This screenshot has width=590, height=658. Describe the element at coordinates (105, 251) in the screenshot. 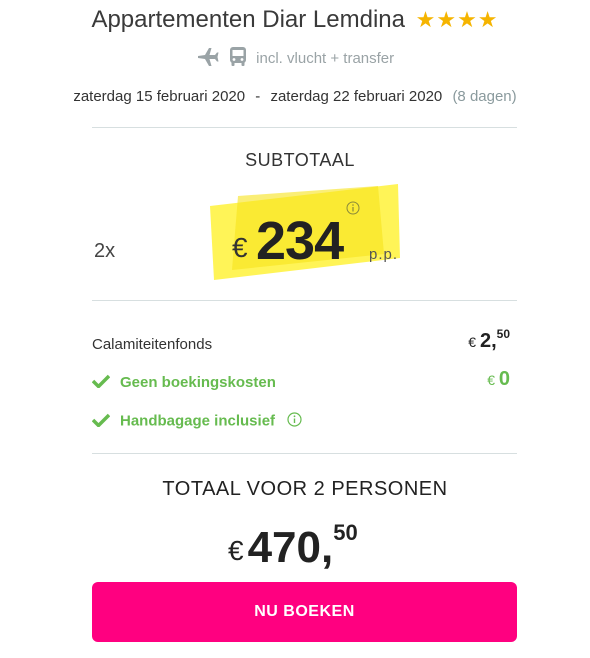

I see `quantity: 2x` at that location.